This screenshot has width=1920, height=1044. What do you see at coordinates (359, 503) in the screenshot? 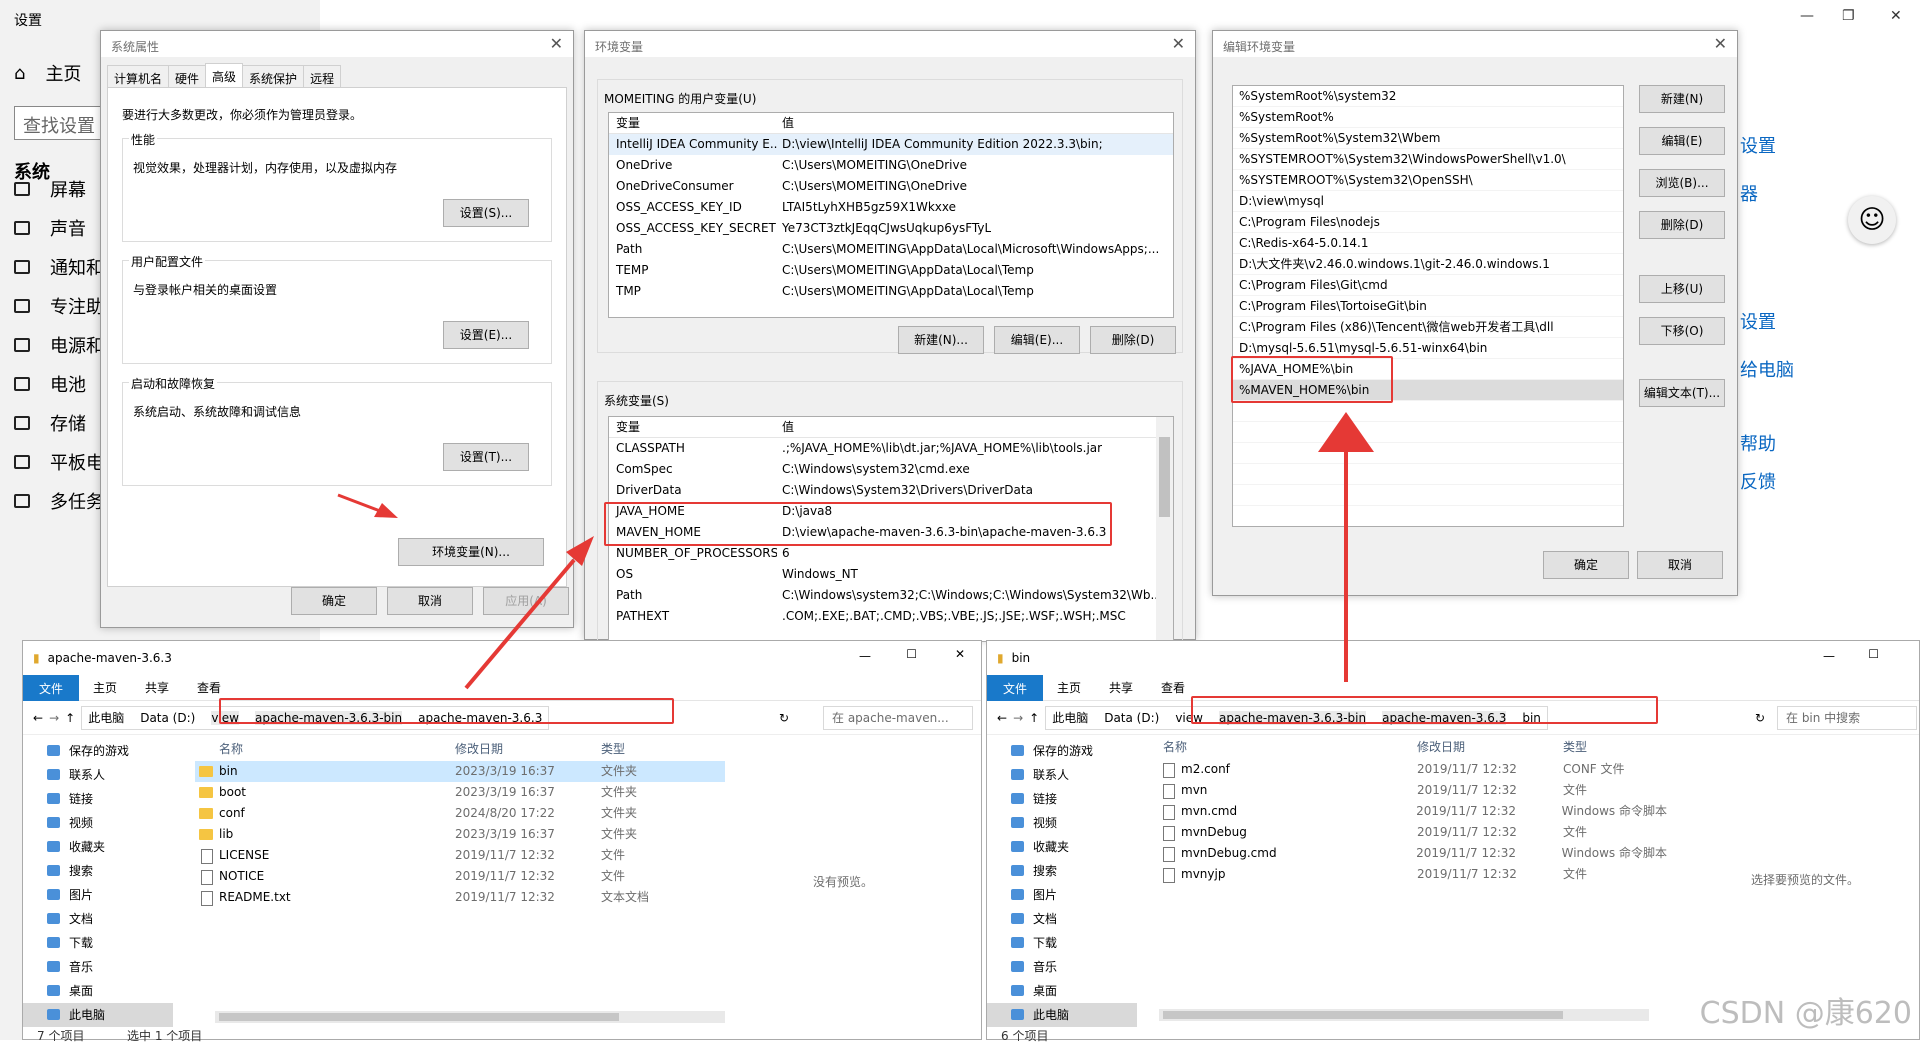
I see `arrow-to-env-button` at bounding box center [359, 503].